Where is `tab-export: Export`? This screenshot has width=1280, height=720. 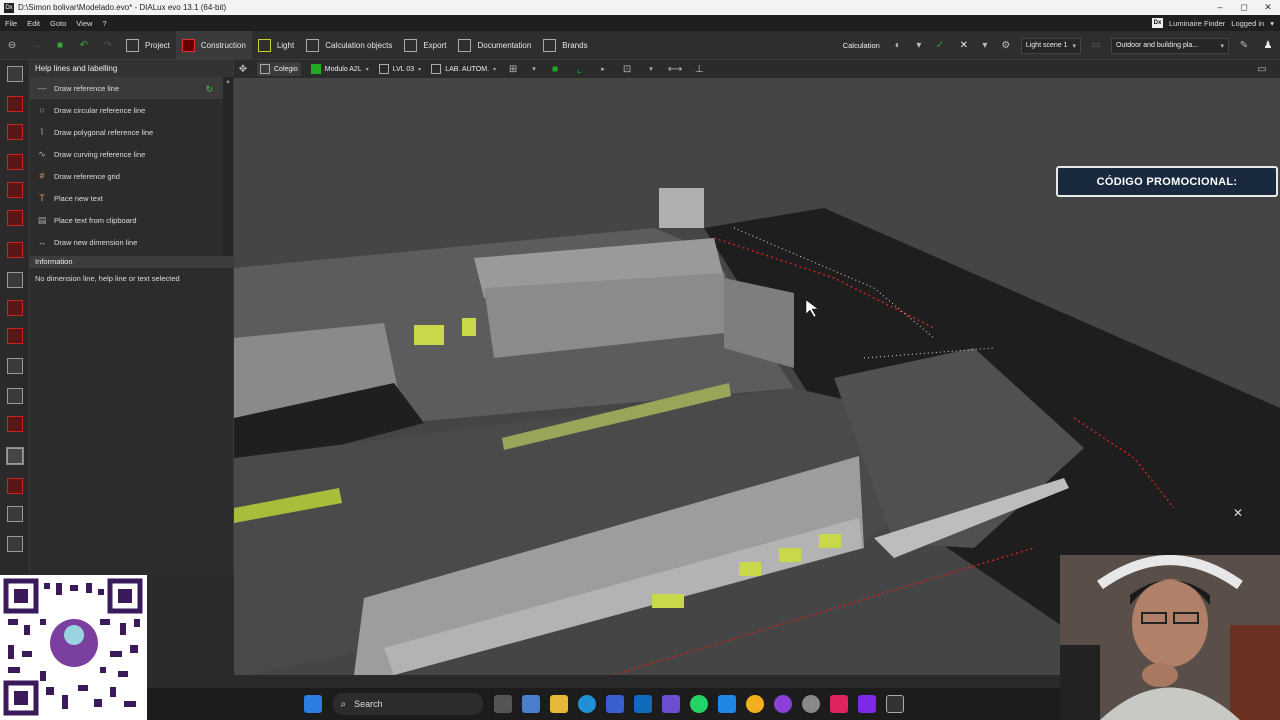 tab-export: Export is located at coordinates (425, 45).